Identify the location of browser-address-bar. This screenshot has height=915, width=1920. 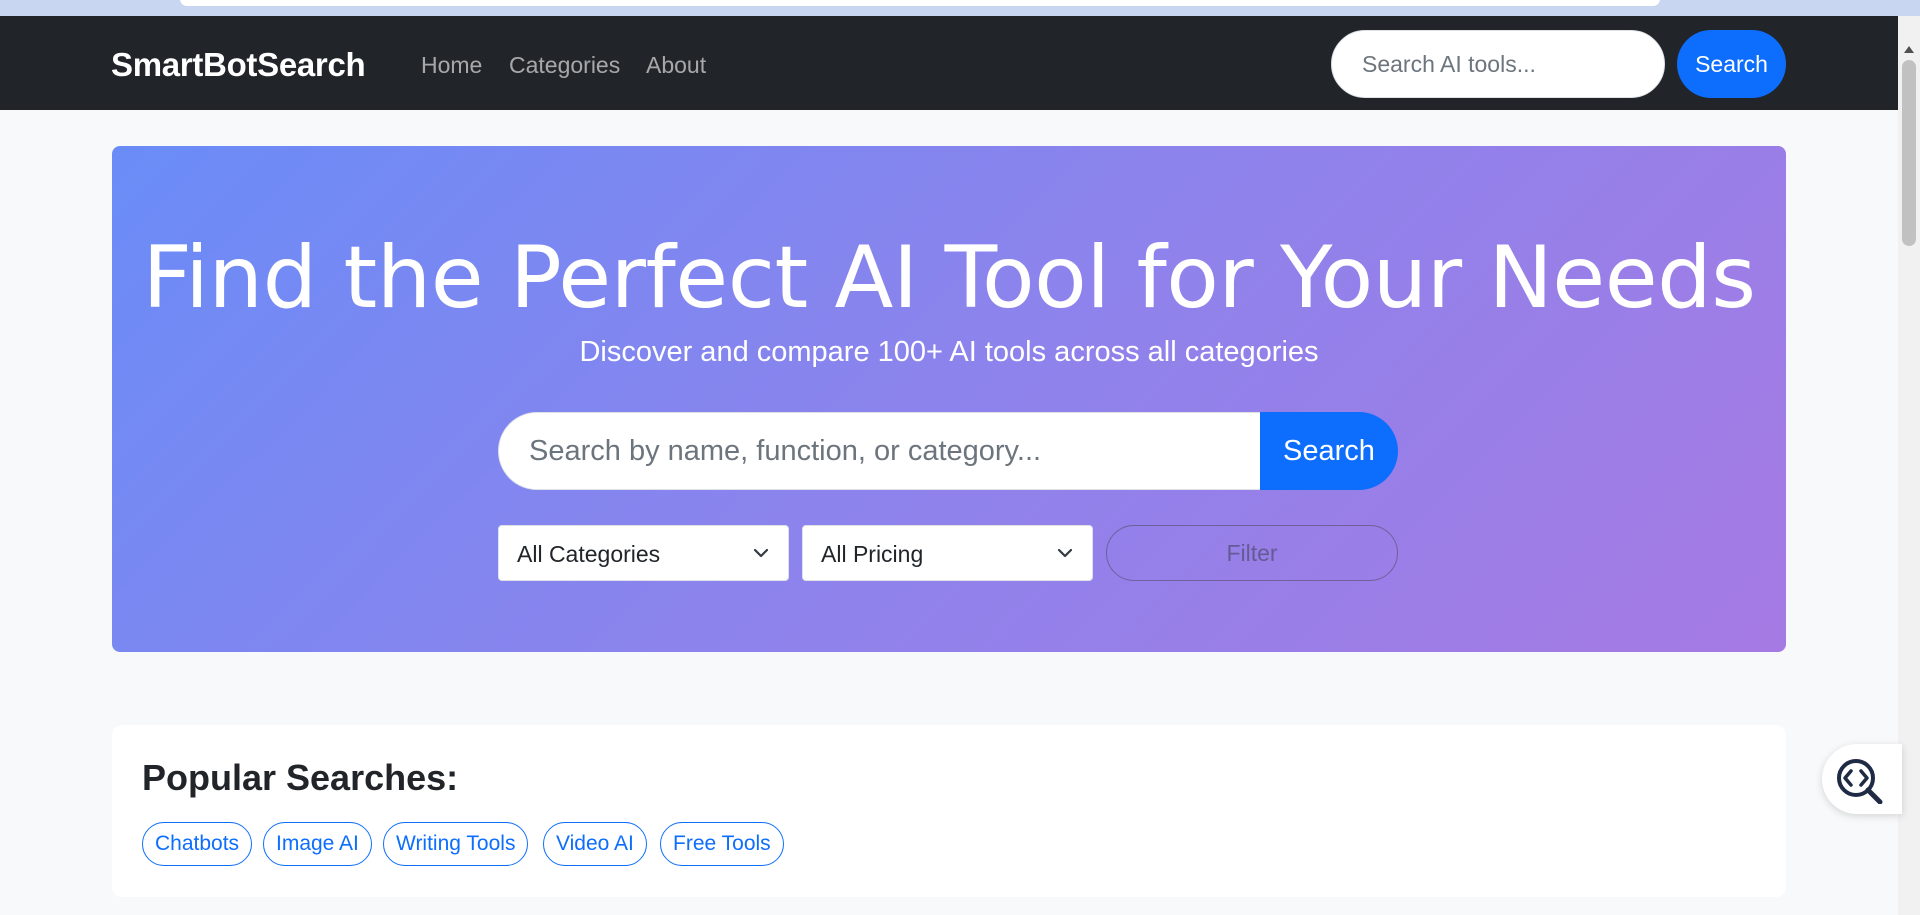
(920, 3).